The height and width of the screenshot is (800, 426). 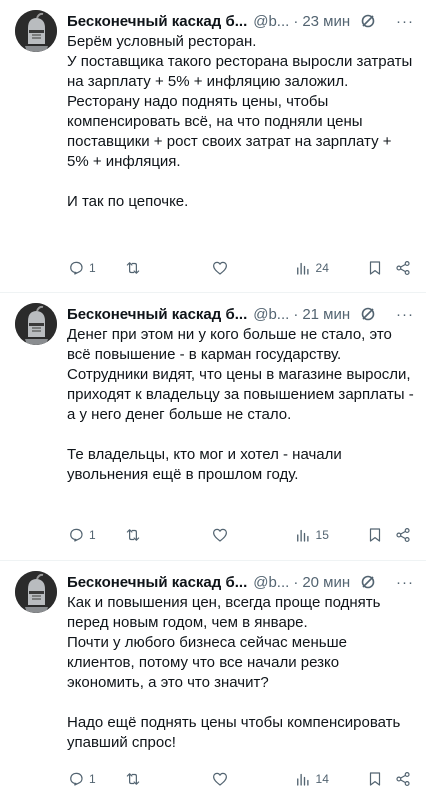 What do you see at coordinates (326, 21) in the screenshot?
I see `timestamp: 23 мин` at bounding box center [326, 21].